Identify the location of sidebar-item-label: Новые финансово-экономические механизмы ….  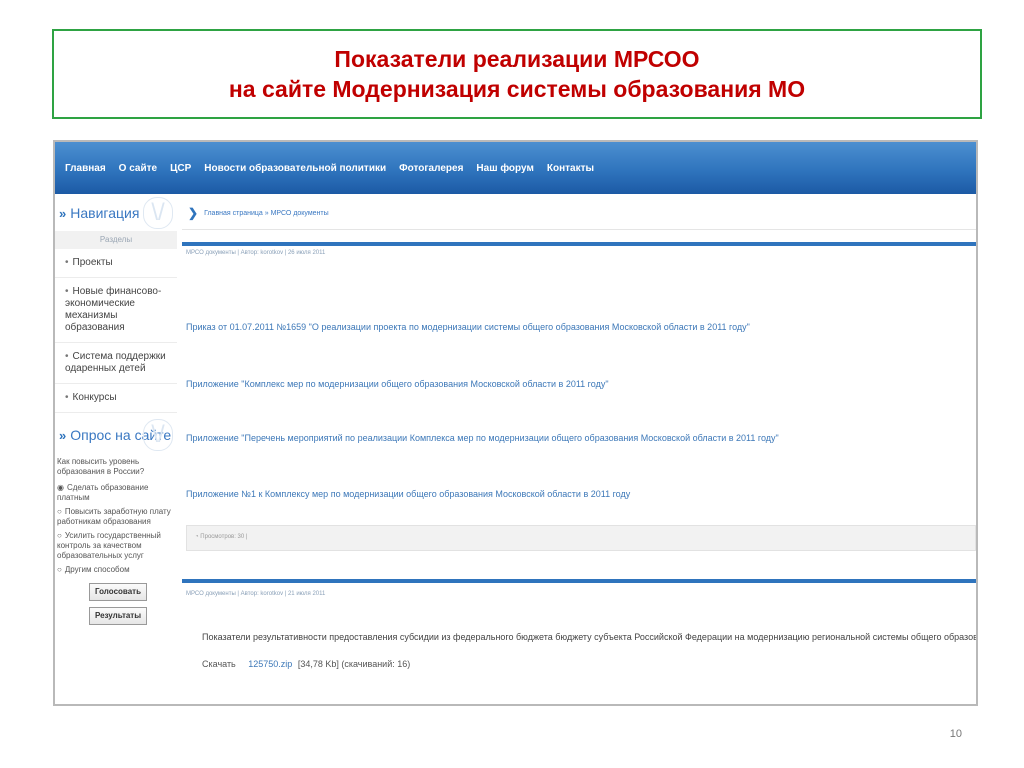
(113, 309).